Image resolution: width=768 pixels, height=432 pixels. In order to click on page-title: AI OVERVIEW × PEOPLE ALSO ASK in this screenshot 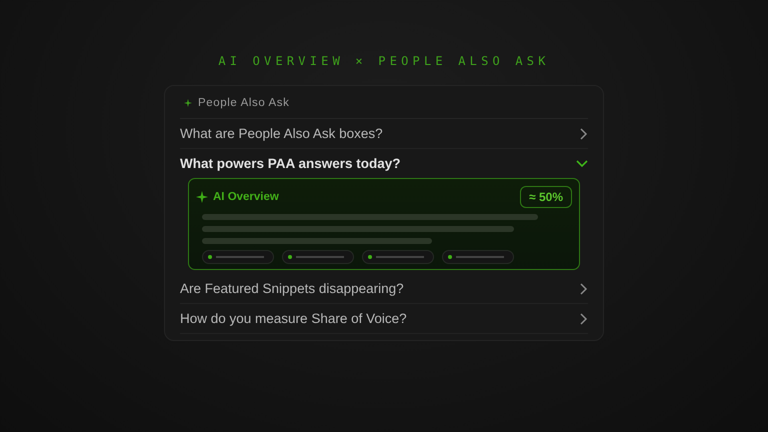, I will do `click(384, 61)`.